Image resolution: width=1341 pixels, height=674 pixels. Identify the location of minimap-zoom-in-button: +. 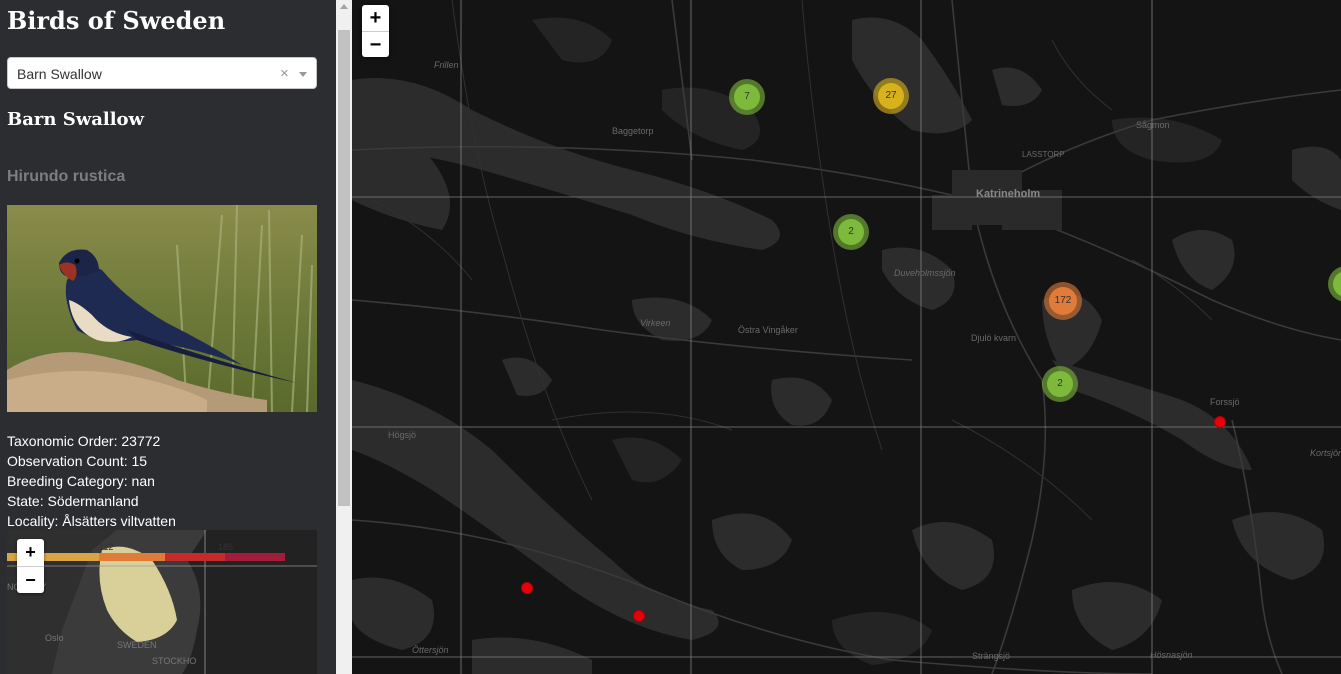
(30, 552).